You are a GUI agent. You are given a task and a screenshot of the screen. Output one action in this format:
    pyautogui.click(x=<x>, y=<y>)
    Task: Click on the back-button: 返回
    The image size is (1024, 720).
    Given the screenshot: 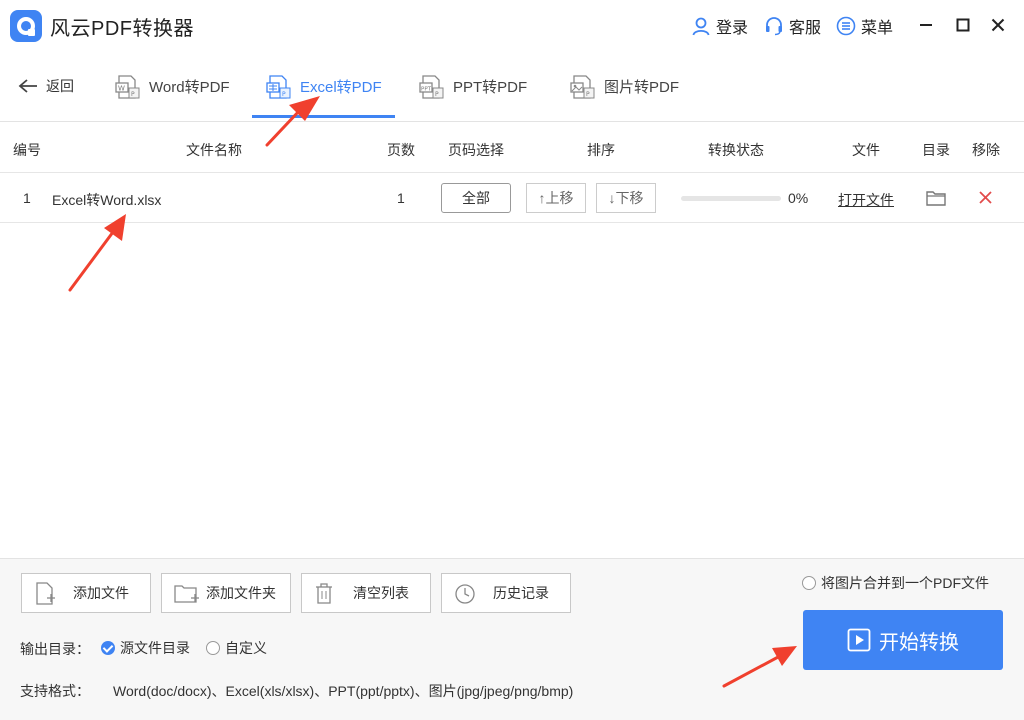 What is the action you would take?
    pyautogui.click(x=46, y=86)
    